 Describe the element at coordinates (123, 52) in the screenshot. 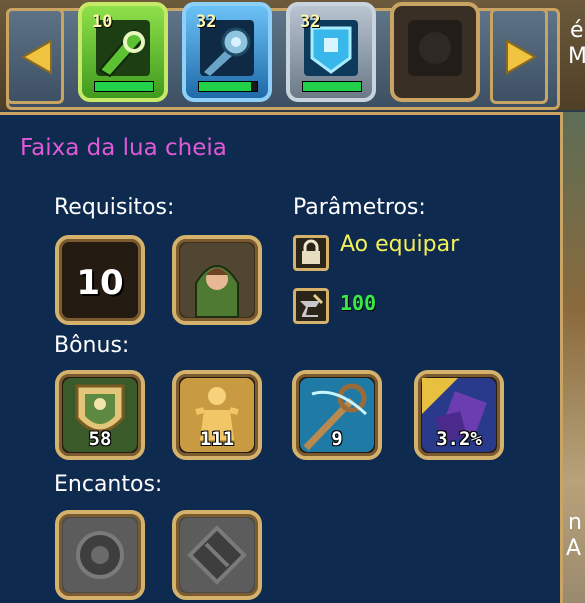

I see `item-slot-belt: 10` at that location.